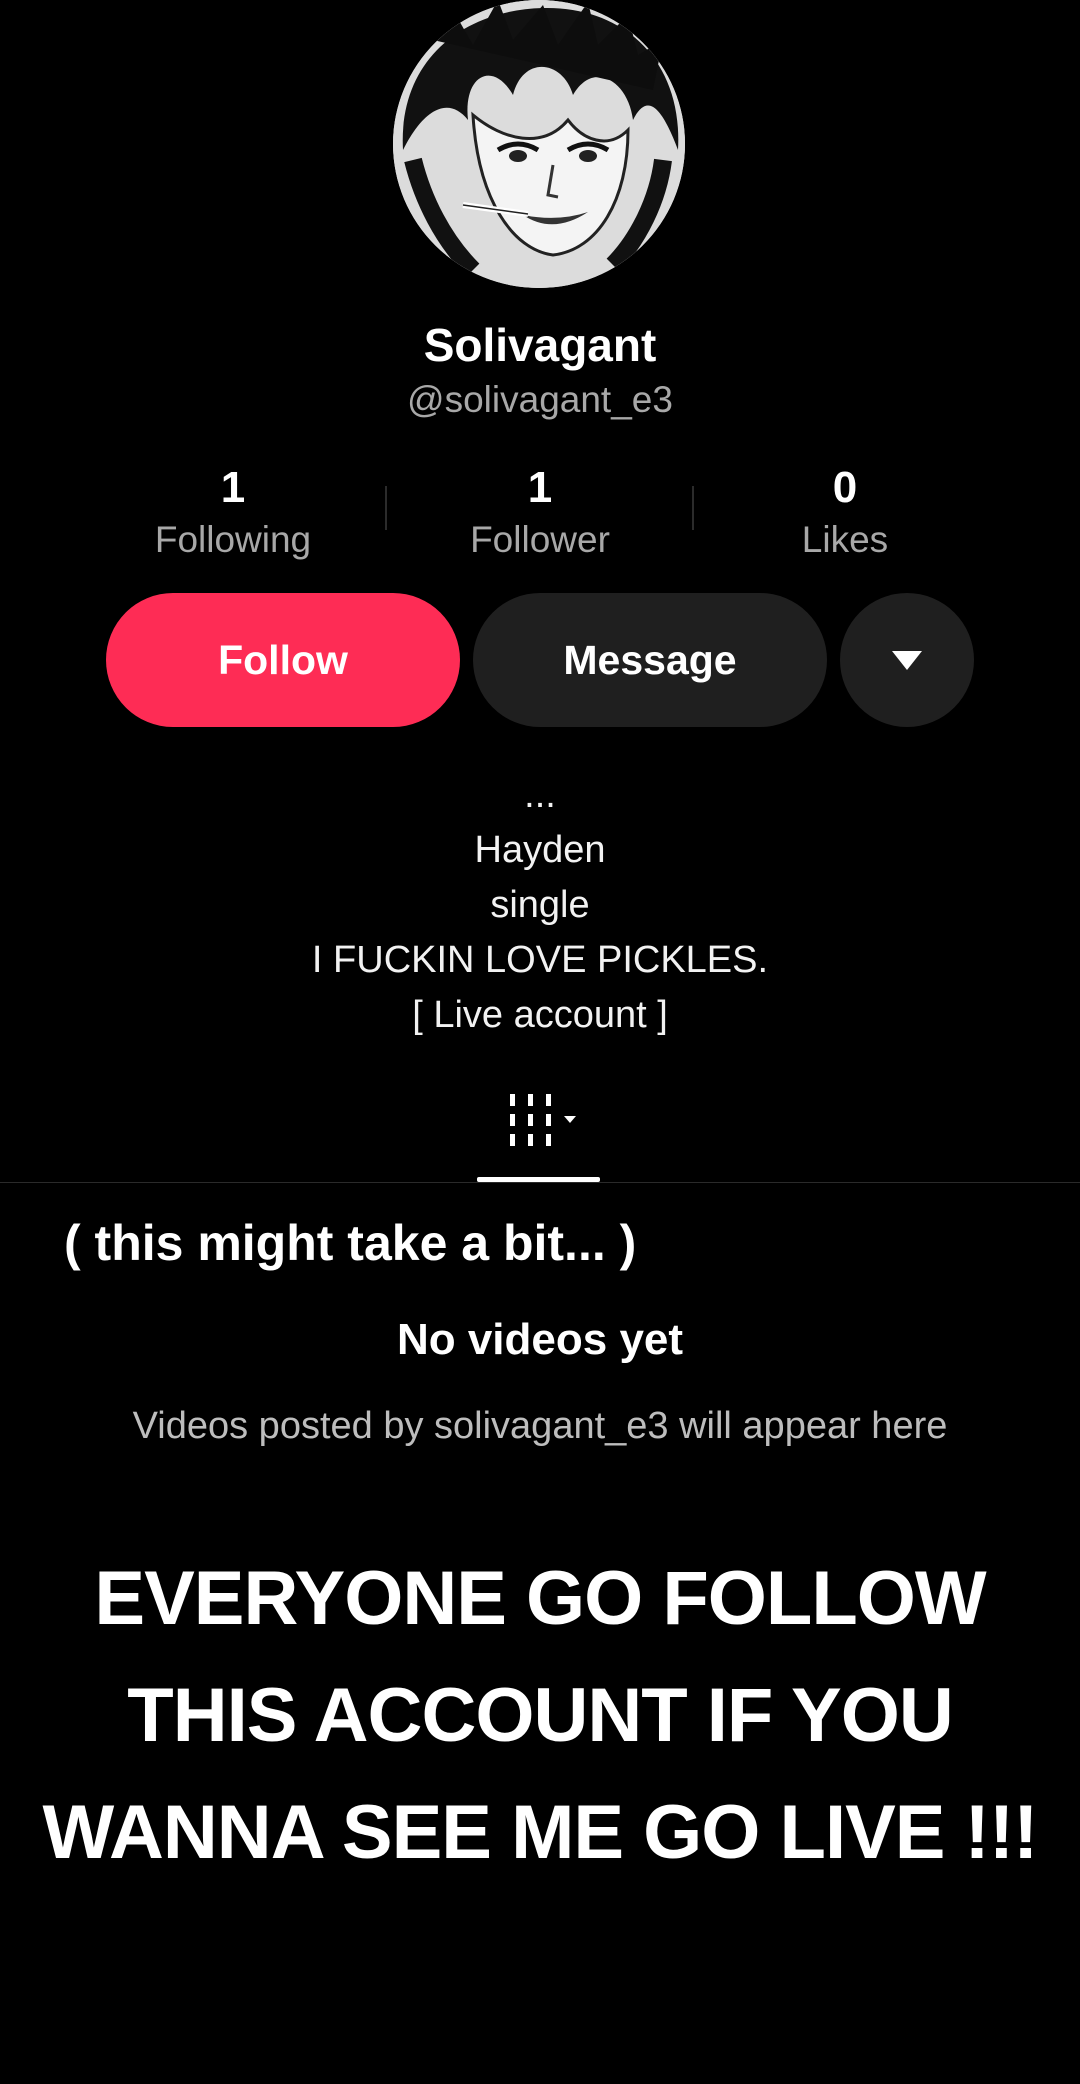 The width and height of the screenshot is (1080, 2084). What do you see at coordinates (540, 1339) in the screenshot?
I see `empty-state-title: No videos yet` at bounding box center [540, 1339].